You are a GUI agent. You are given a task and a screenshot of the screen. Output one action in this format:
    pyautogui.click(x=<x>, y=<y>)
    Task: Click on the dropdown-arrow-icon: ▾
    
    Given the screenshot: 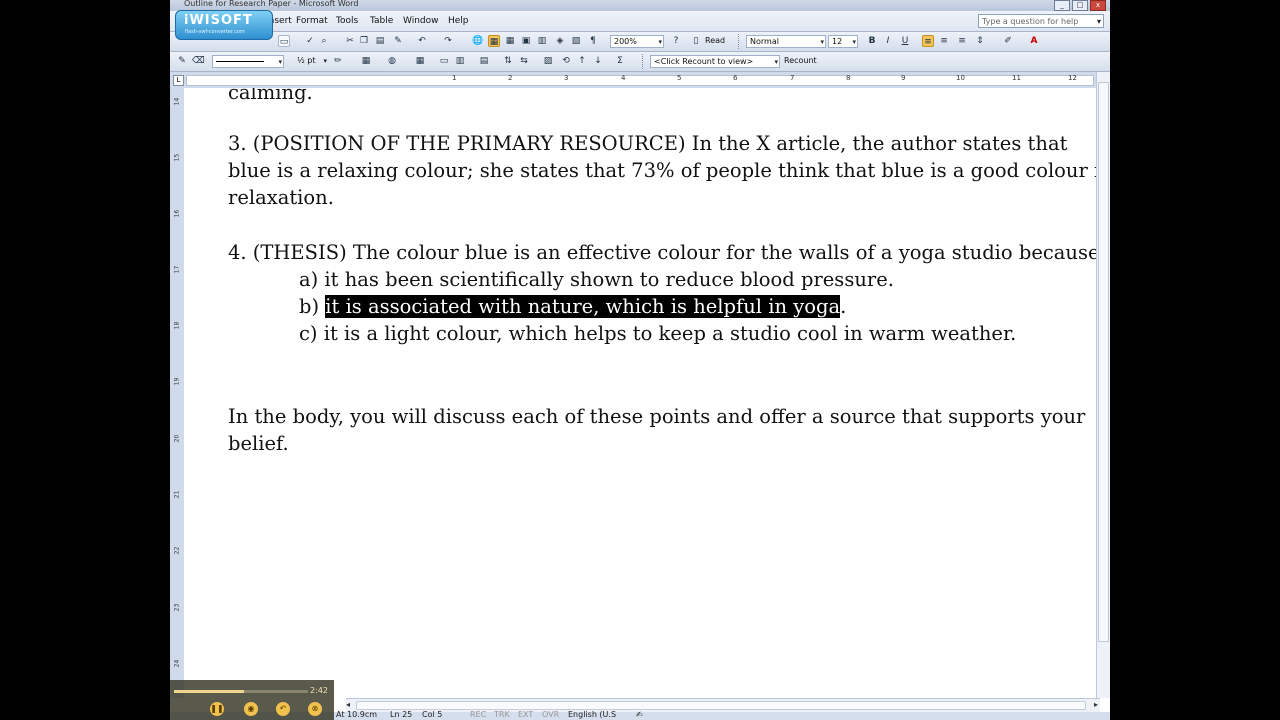 What is the action you would take?
    pyautogui.click(x=1099, y=22)
    